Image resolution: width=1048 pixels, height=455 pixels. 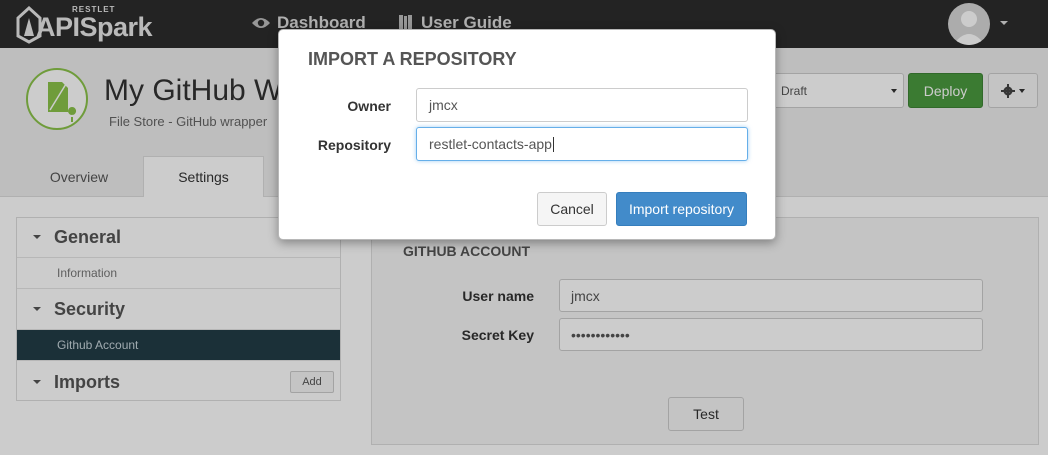 What do you see at coordinates (582, 105) in the screenshot?
I see `owner-input: jmcx` at bounding box center [582, 105].